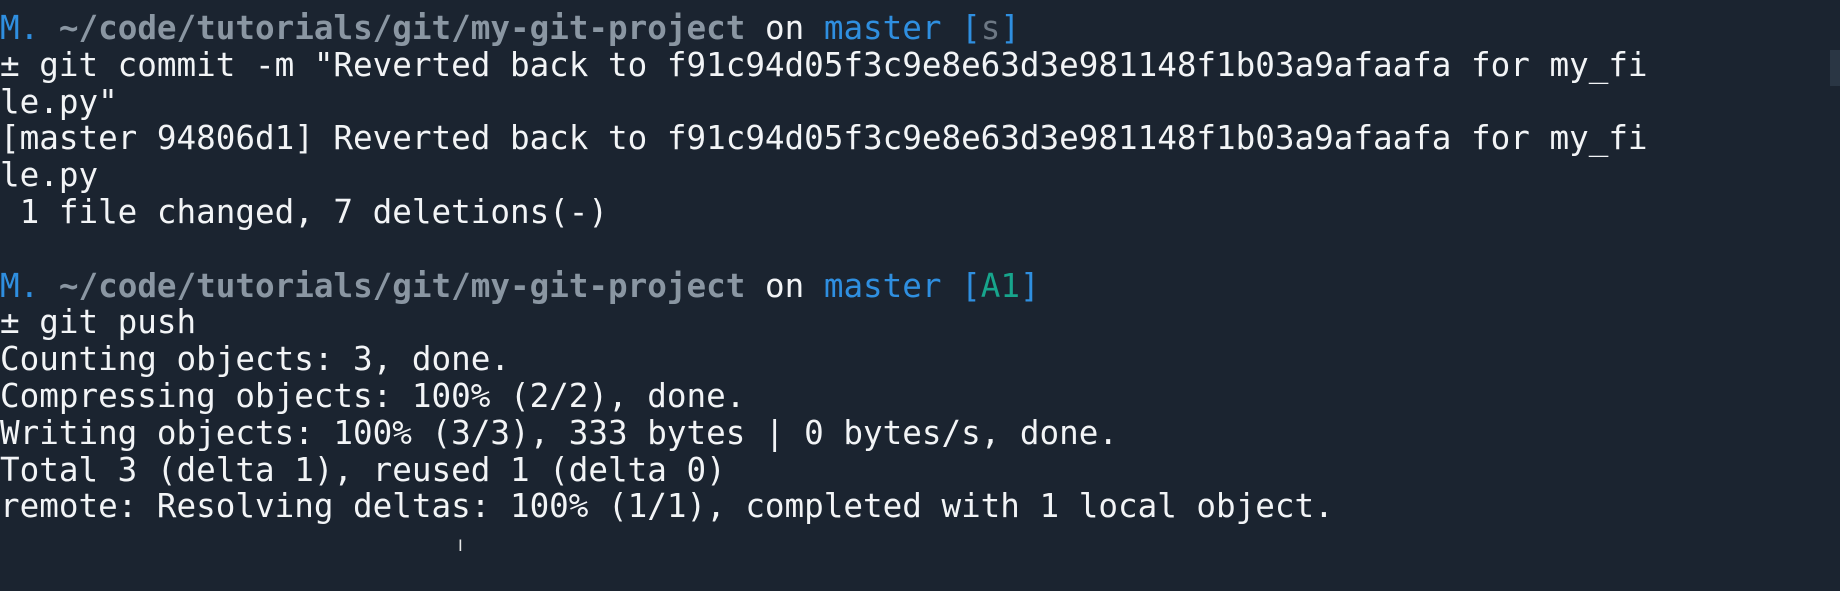  I want to click on text-cursor-icon: I, so click(460, 545).